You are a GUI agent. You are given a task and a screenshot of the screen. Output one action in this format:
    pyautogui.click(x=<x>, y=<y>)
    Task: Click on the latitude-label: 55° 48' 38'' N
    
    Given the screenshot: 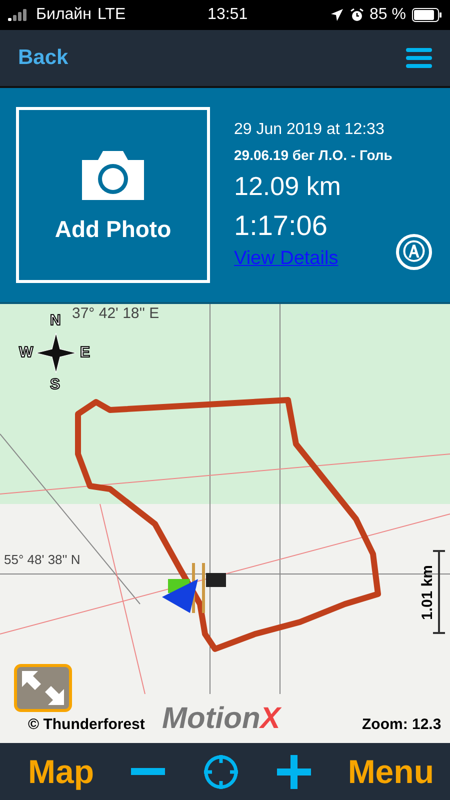 What is the action you would take?
    pyautogui.click(x=42, y=559)
    